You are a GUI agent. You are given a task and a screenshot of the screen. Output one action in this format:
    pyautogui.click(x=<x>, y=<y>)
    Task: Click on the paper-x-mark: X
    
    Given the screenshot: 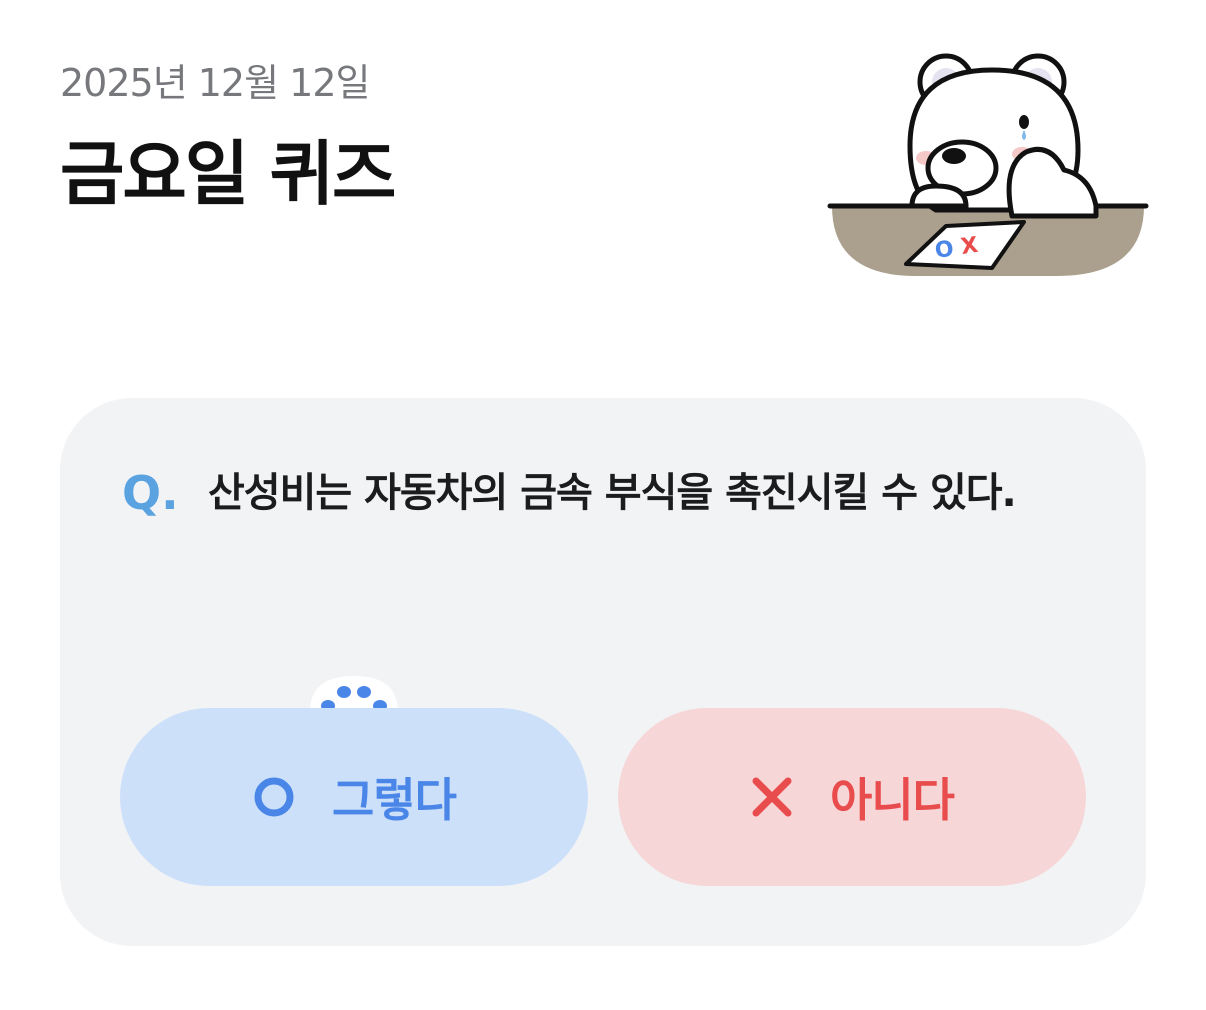 What is the action you would take?
    pyautogui.click(x=969, y=246)
    